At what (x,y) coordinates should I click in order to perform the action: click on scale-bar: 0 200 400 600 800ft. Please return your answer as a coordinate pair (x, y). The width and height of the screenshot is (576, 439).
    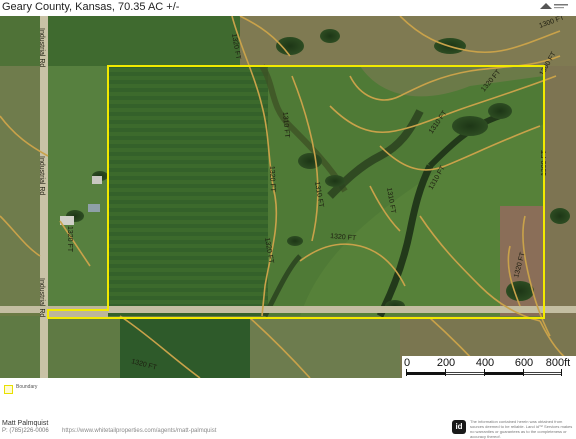
    Looking at the image, I should click on (489, 367).